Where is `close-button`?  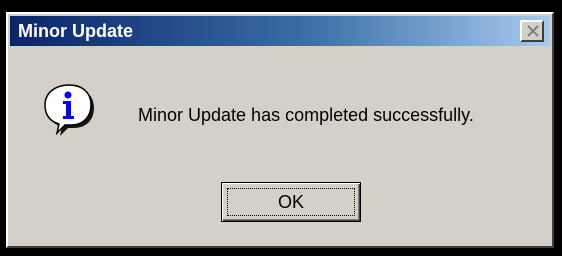 close-button is located at coordinates (532, 31).